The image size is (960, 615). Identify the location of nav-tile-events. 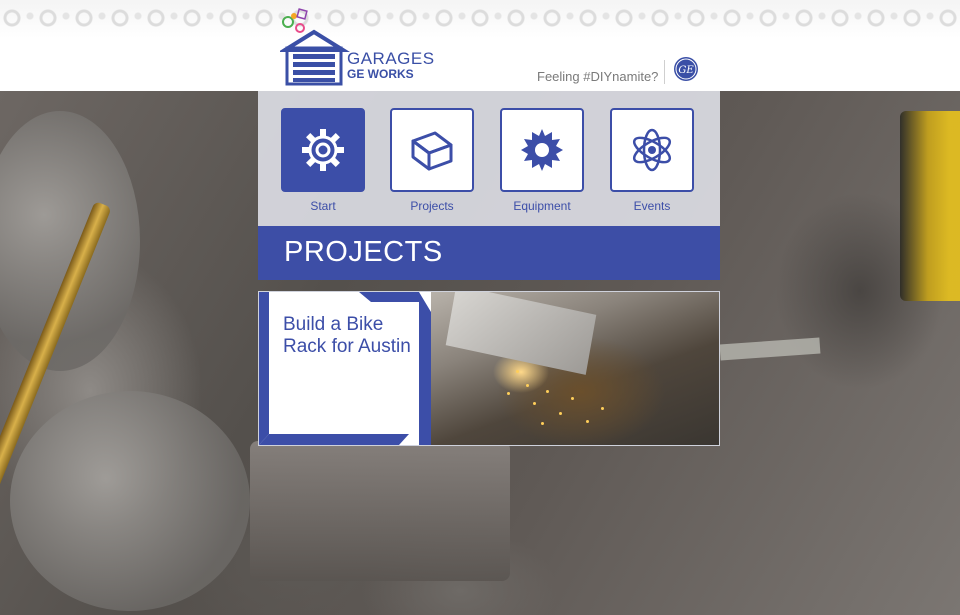
(652, 150).